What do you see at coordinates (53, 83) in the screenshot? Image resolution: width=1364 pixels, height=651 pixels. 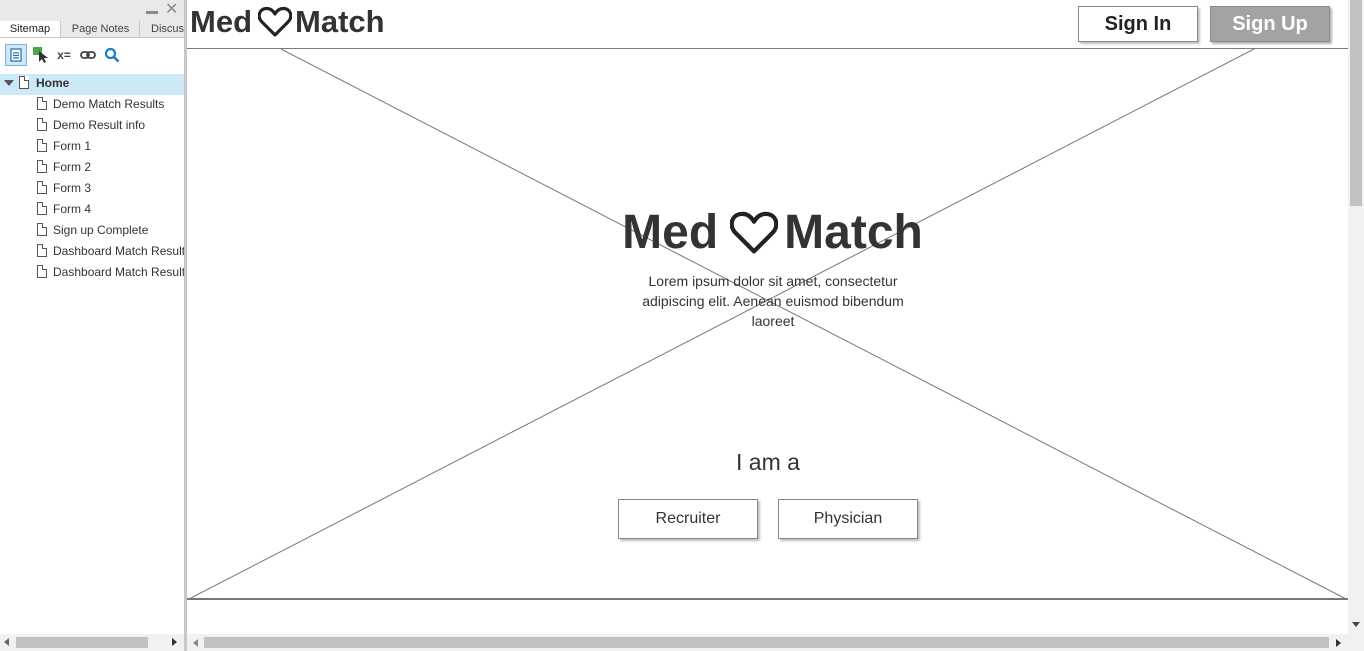 I see `sitemap-item-label: Home` at bounding box center [53, 83].